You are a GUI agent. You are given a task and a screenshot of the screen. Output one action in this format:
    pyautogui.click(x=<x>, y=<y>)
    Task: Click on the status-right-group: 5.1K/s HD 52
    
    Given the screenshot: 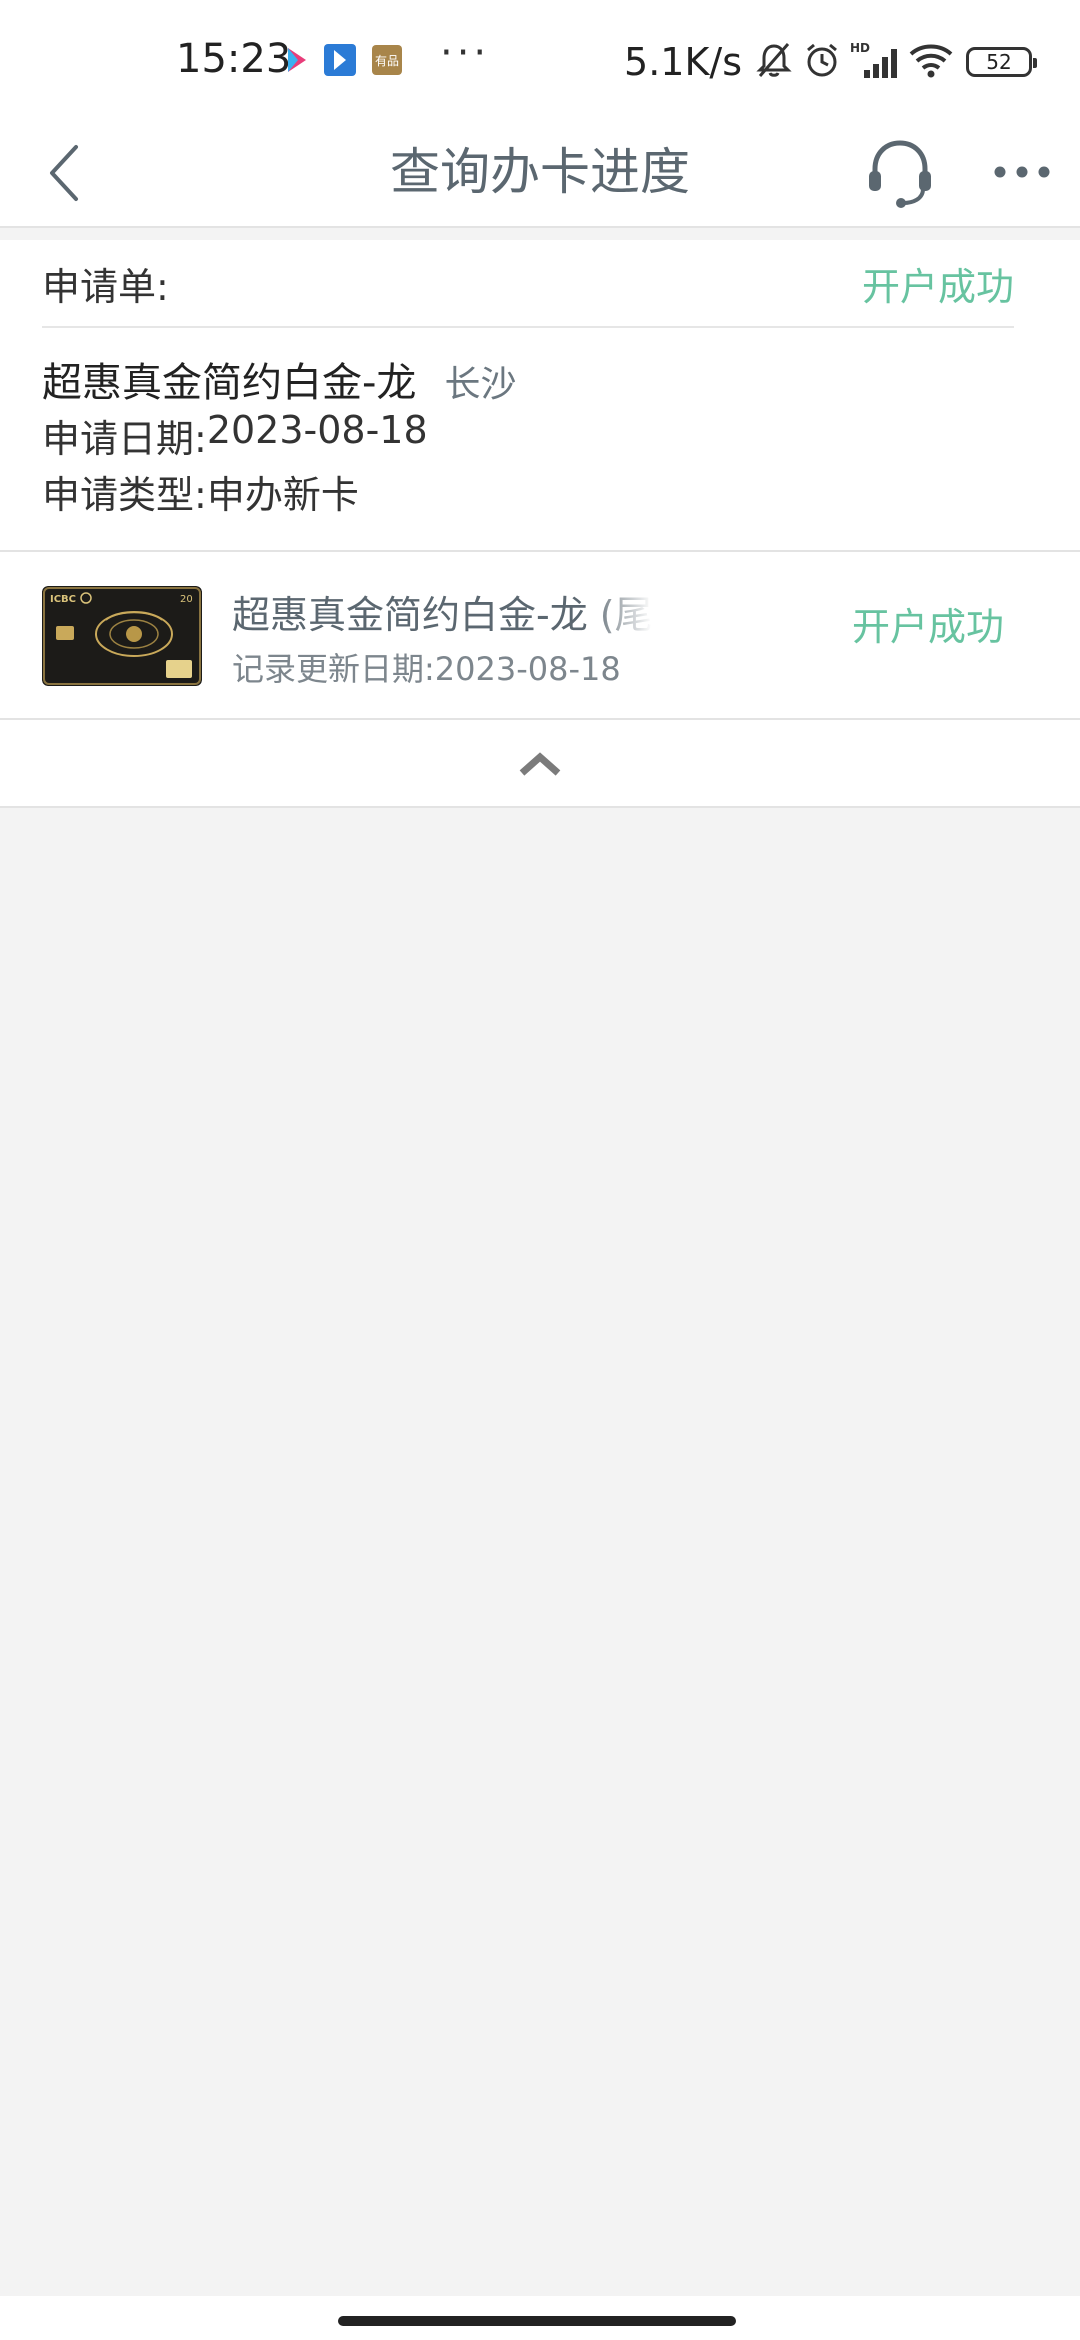 What is the action you would take?
    pyautogui.click(x=830, y=62)
    